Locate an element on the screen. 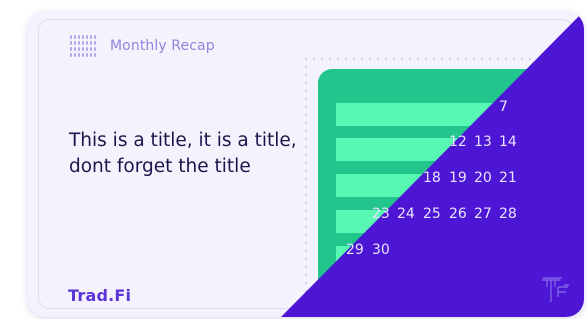 The height and width of the screenshot is (319, 587). calendar-day: 13 is located at coordinates (483, 142).